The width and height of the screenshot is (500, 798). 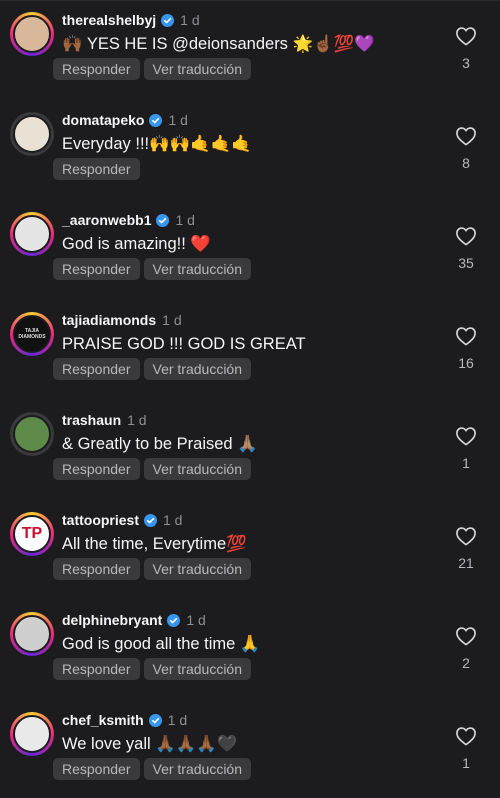 I want to click on comment-meta: tajiadiamonds 1 d, so click(x=122, y=320).